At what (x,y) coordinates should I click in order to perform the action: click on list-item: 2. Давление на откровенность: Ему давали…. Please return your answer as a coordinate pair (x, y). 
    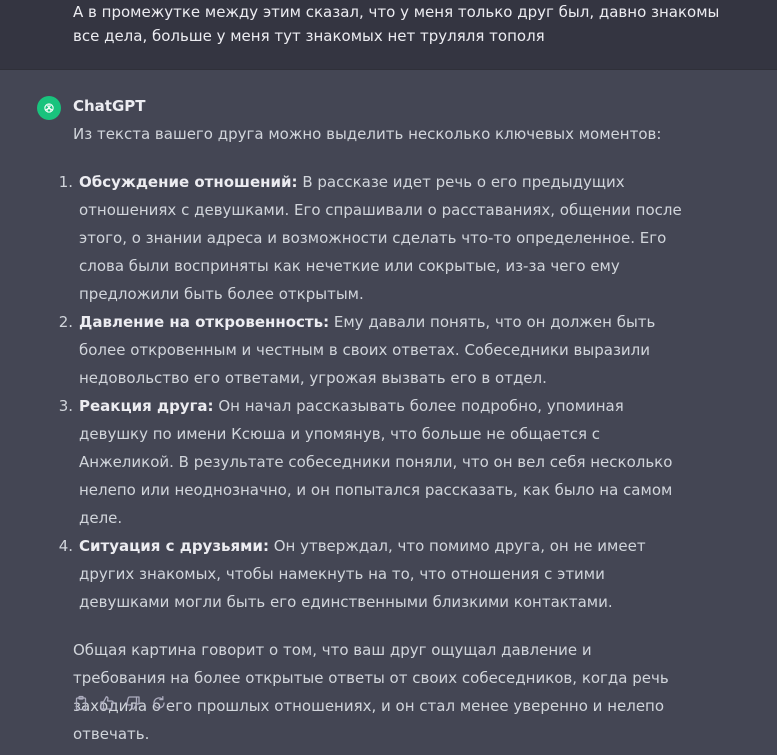
    Looking at the image, I should click on (373, 350).